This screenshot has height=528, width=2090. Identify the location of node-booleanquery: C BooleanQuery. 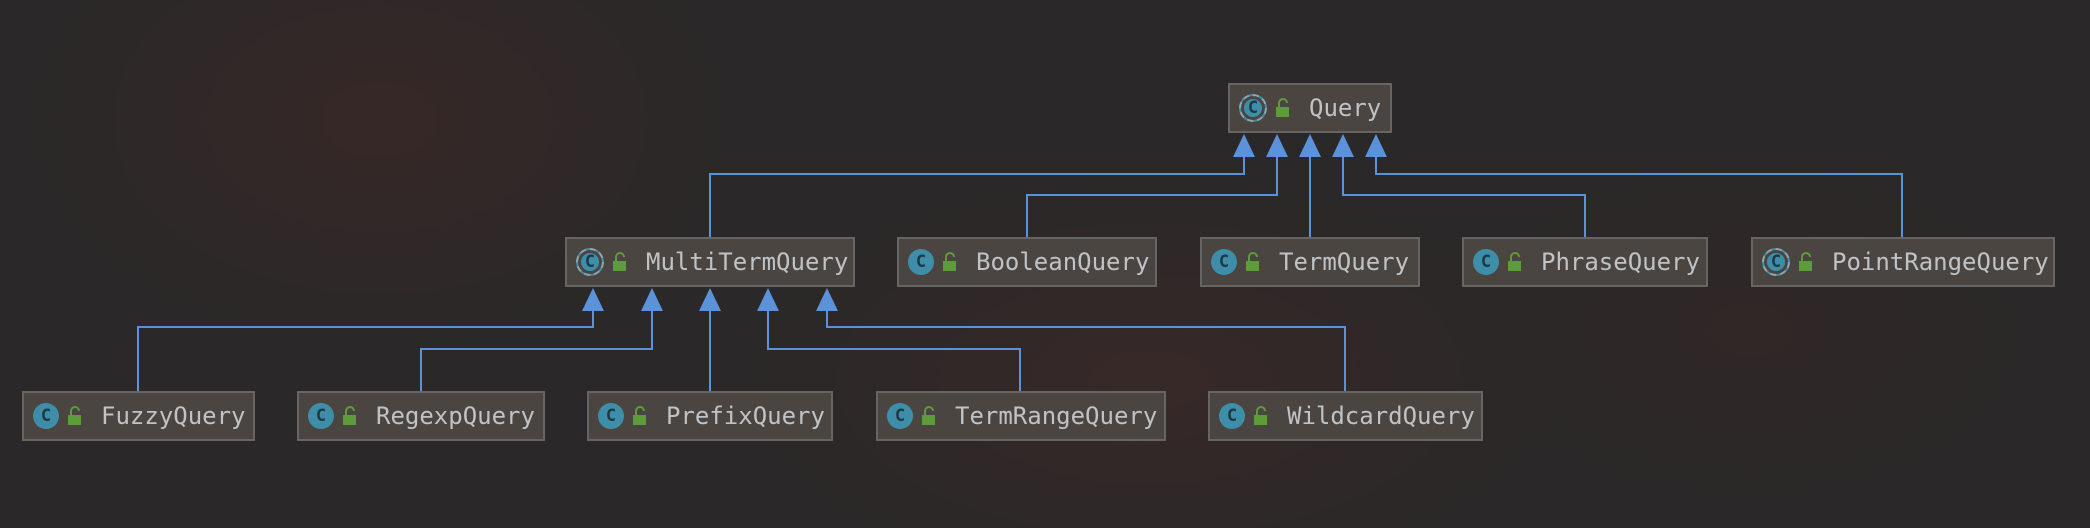
(1027, 262).